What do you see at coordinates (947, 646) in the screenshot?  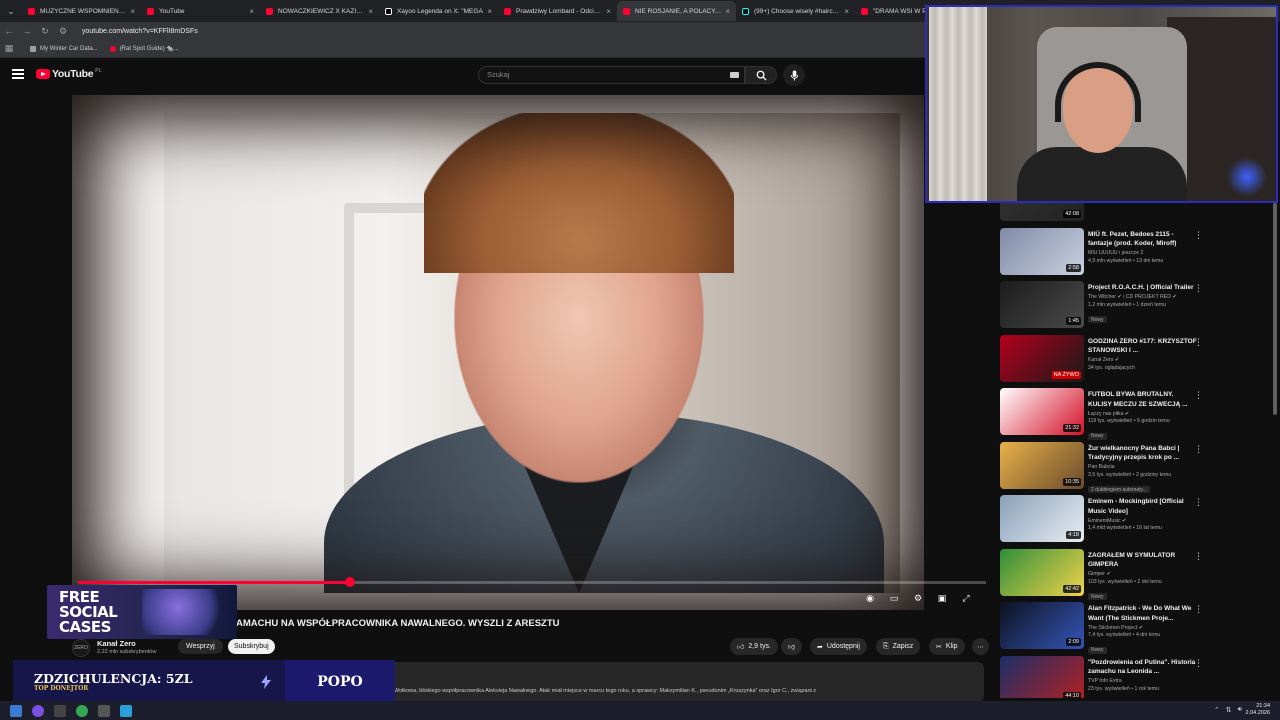 I see `clip-button: ✂ Klip` at bounding box center [947, 646].